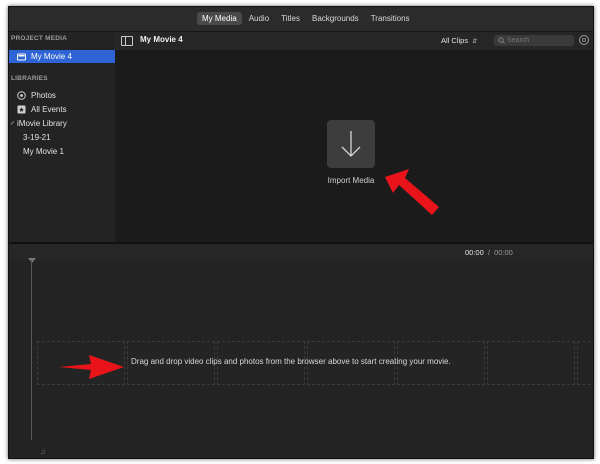  I want to click on timecode-display: 00:00 / 00:00, so click(489, 252).